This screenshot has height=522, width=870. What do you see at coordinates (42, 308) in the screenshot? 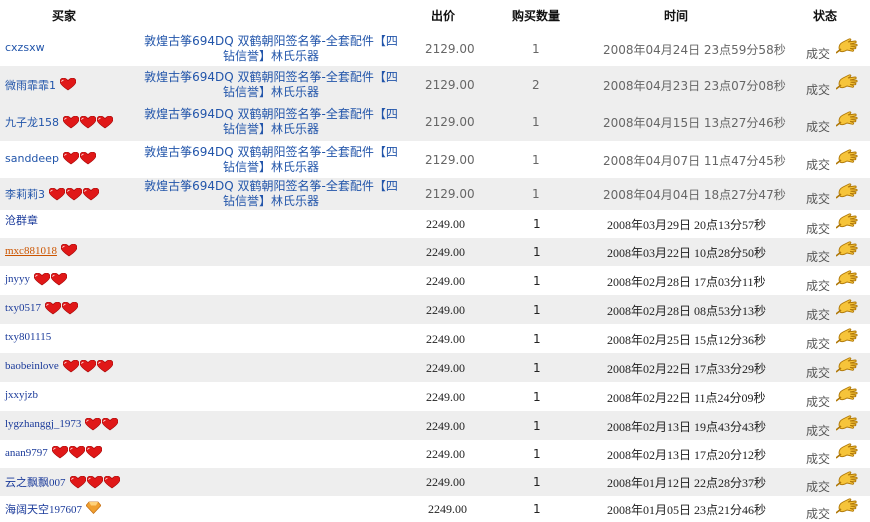
I see `buyer-cell: txy0517` at bounding box center [42, 308].